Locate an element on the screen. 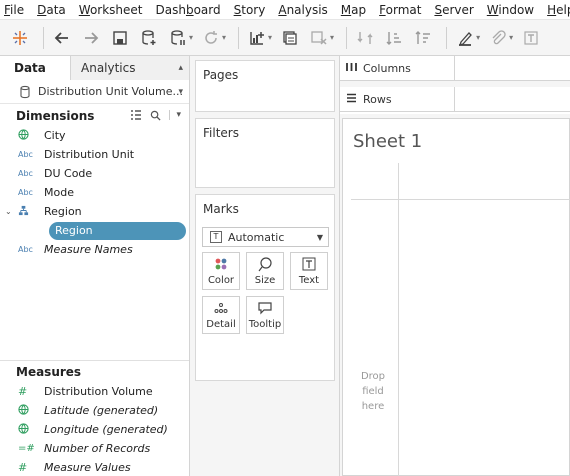 The height and width of the screenshot is (476, 570). rows-shelf: Rows is located at coordinates (455, 99).